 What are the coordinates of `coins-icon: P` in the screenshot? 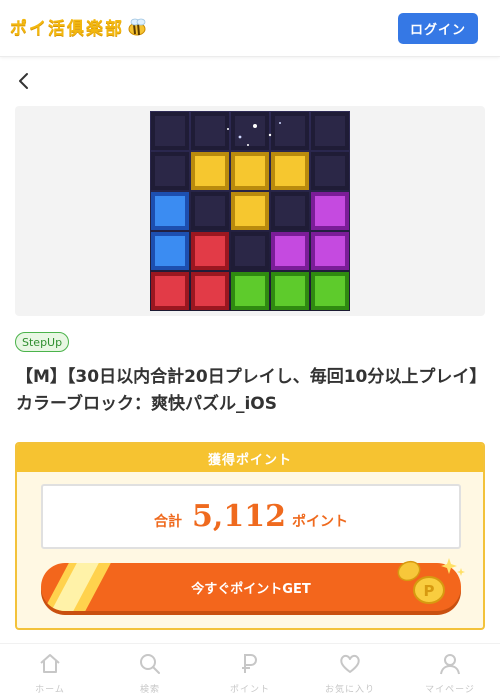 It's located at (431, 581).